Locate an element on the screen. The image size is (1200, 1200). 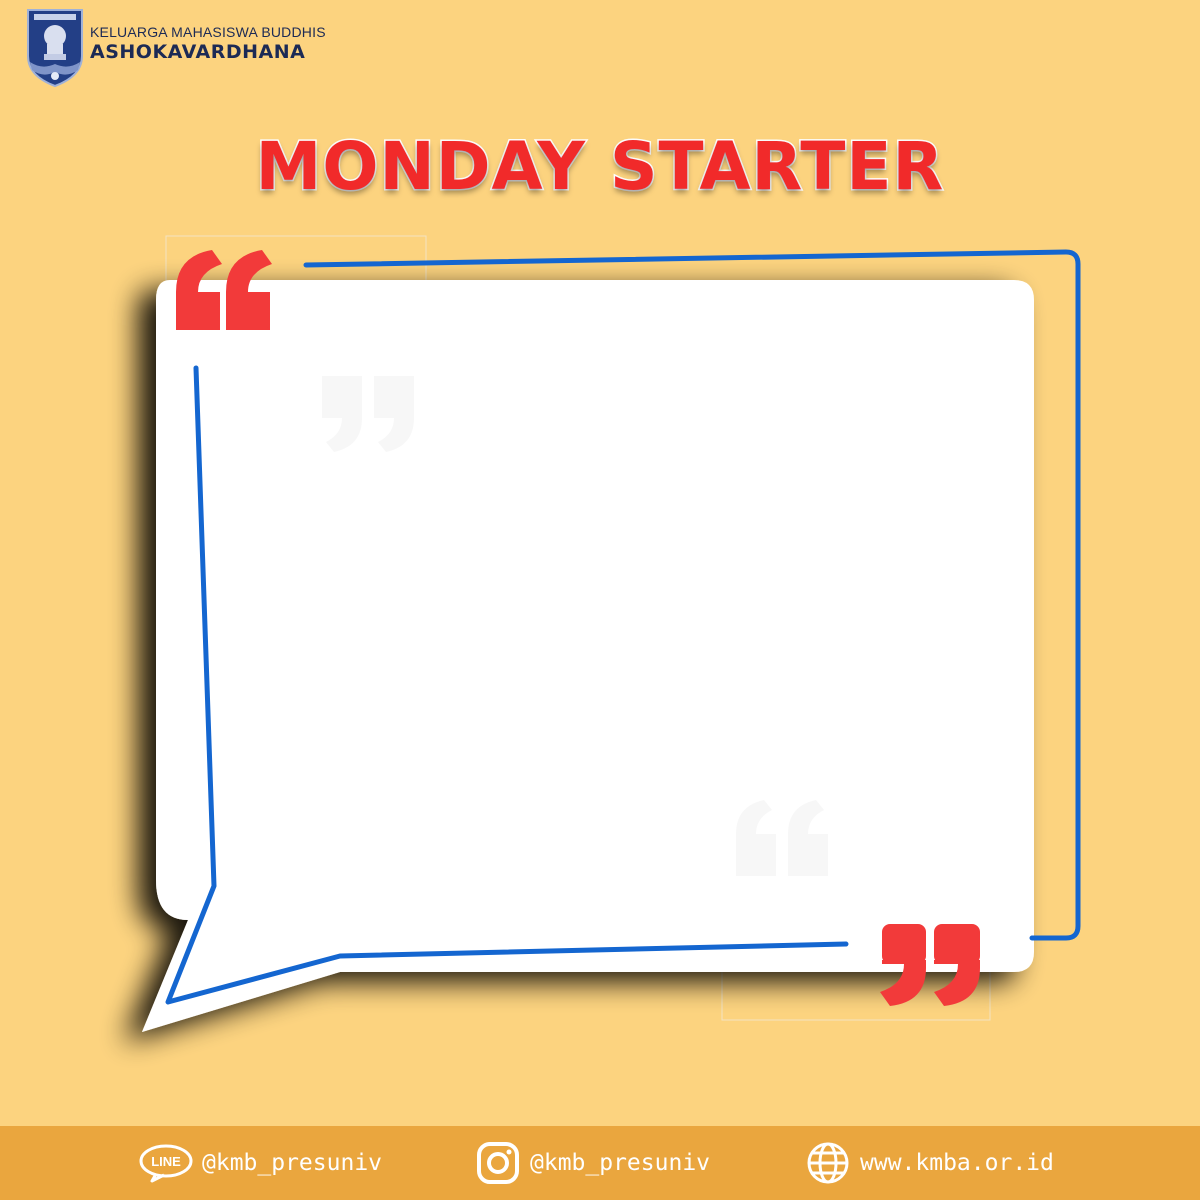
footer-instagram: @kmb_presuniv is located at coordinates (592, 1163).